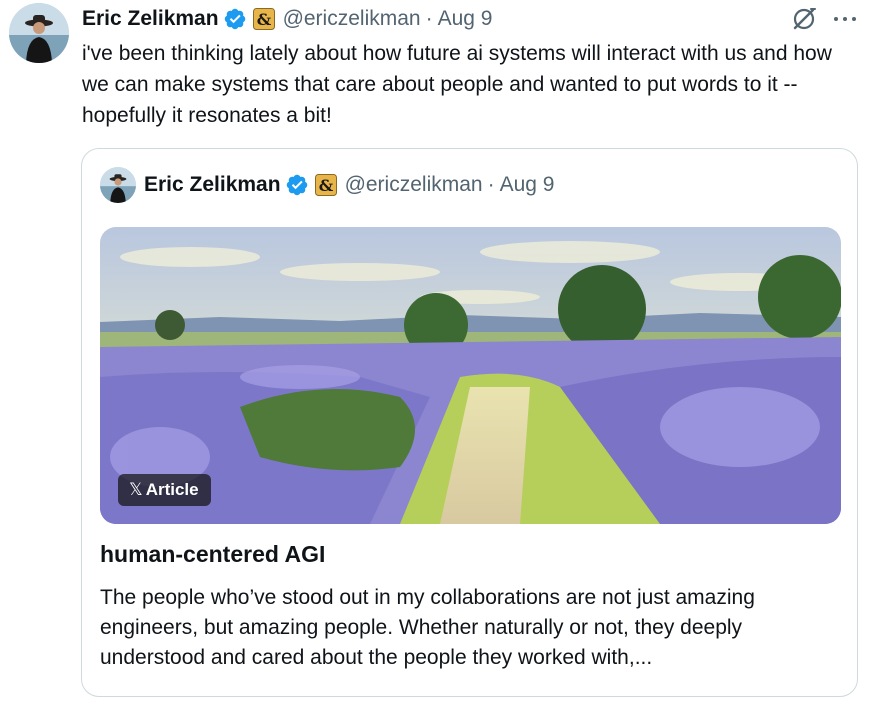 The image size is (870, 706). I want to click on grok-icon, so click(804, 19).